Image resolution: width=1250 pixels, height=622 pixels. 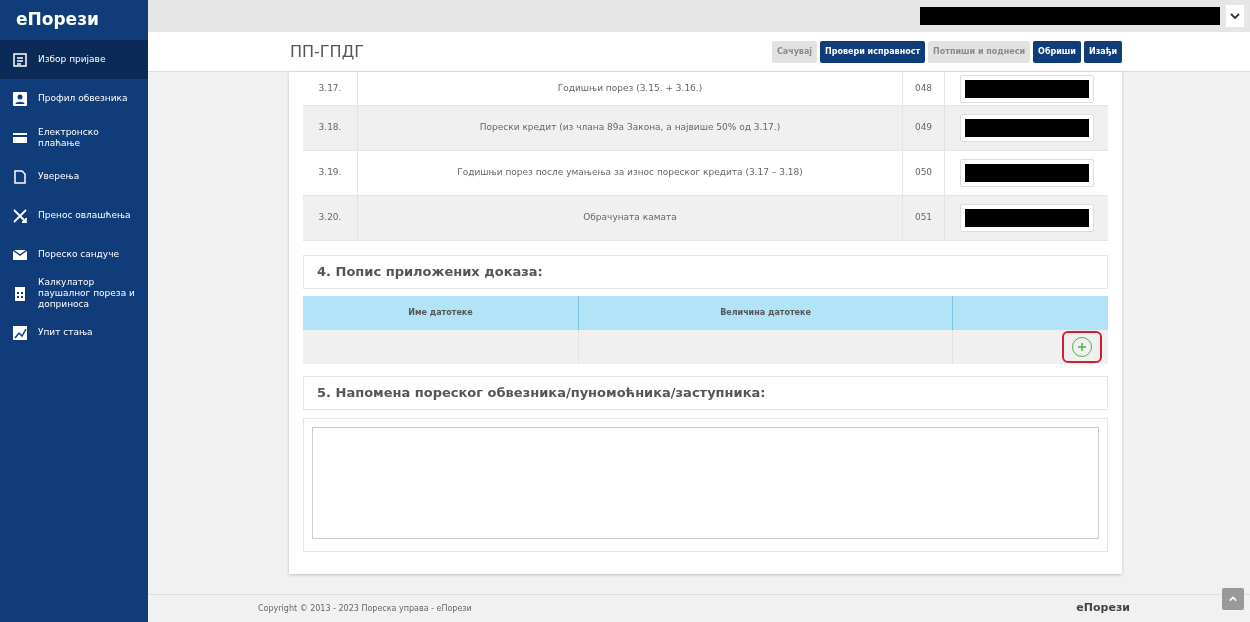 I want to click on row-code: 048, so click(x=924, y=88).